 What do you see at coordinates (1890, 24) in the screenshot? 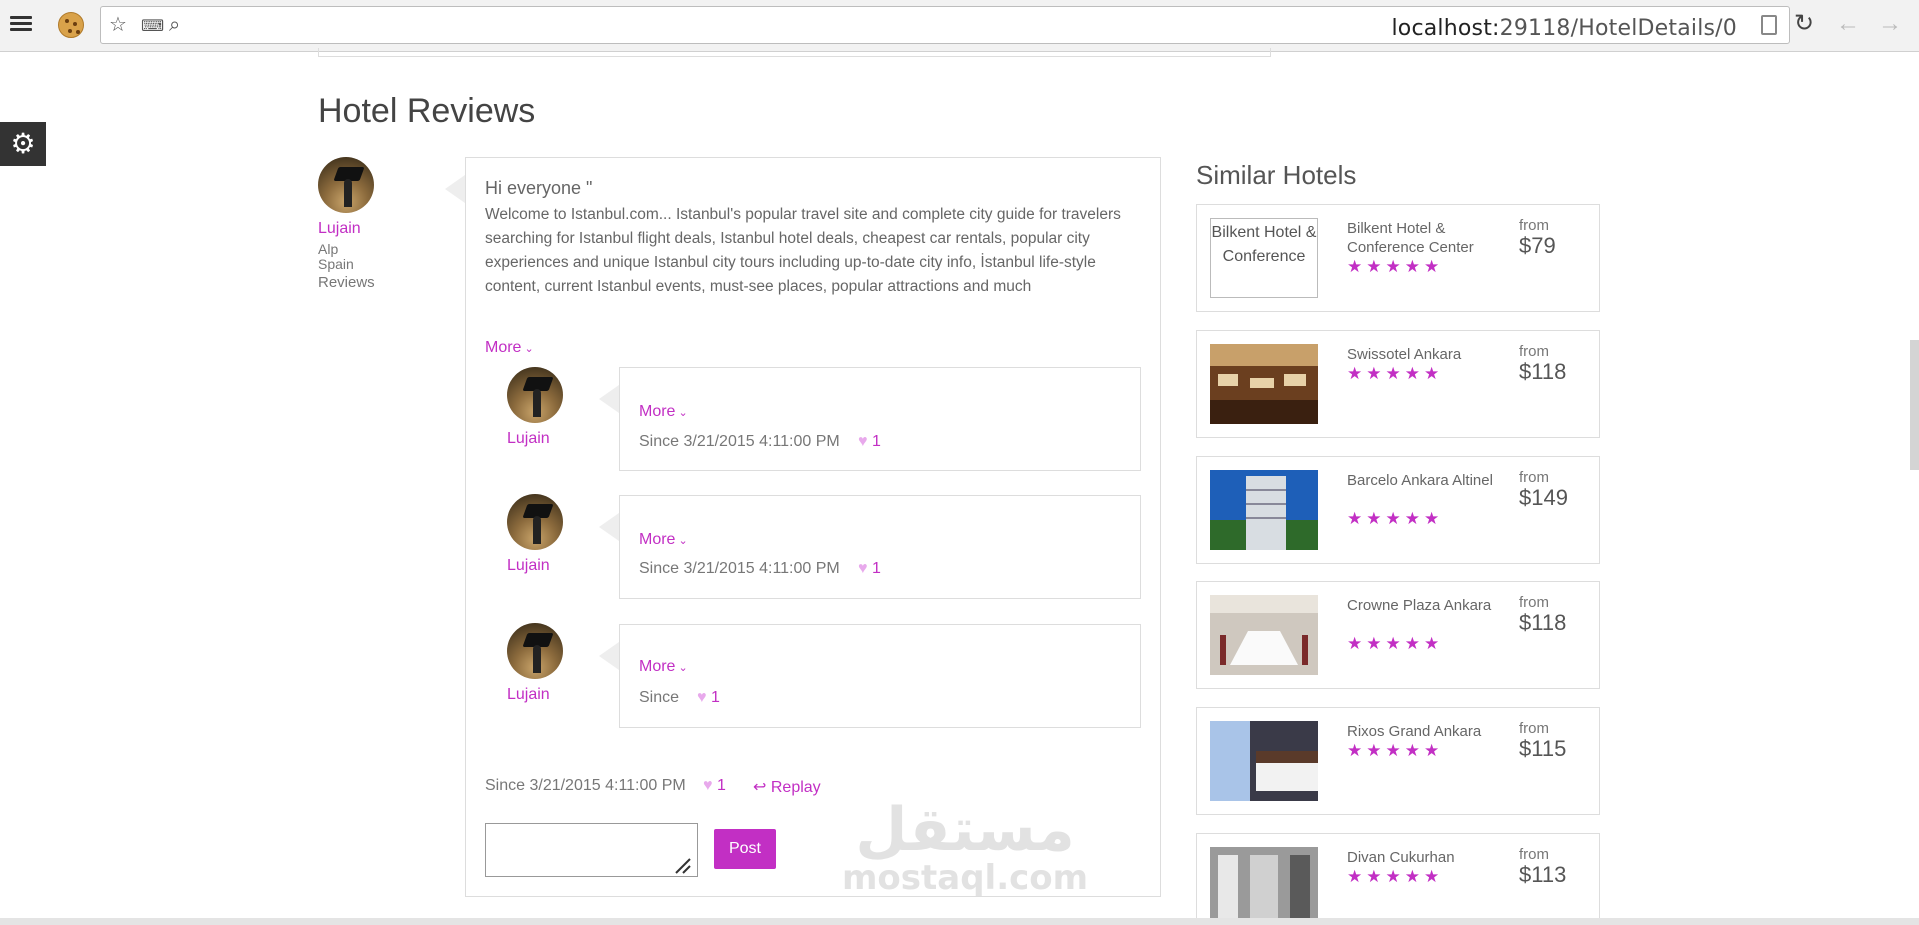
I see `forward-arrow-icon: →` at bounding box center [1890, 24].